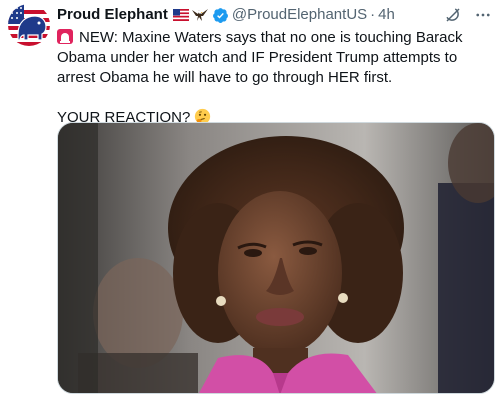  What do you see at coordinates (112, 15) in the screenshot?
I see `author-display-name: Proud Elephant` at bounding box center [112, 15].